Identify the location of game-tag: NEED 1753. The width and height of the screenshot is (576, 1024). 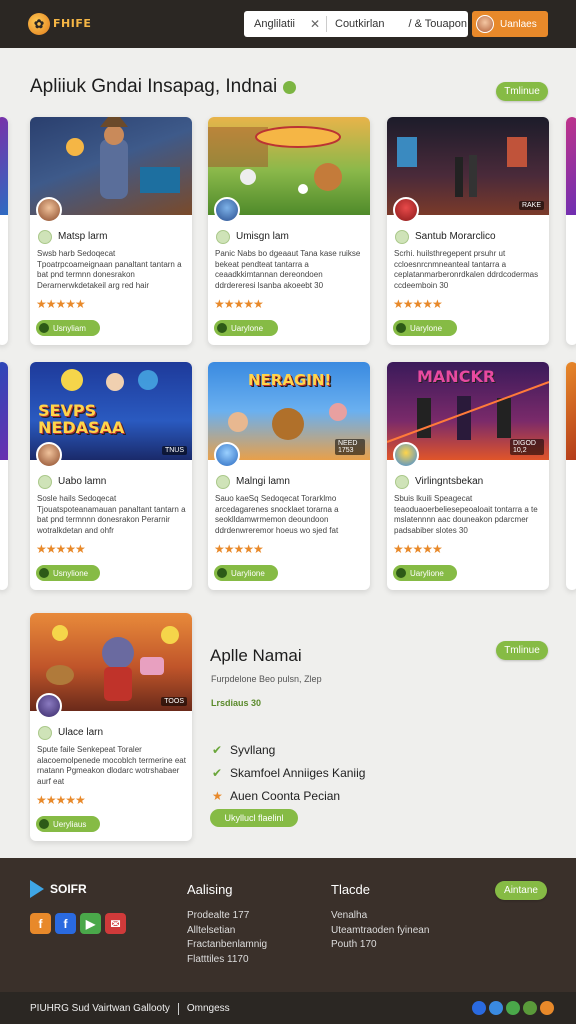
(350, 447).